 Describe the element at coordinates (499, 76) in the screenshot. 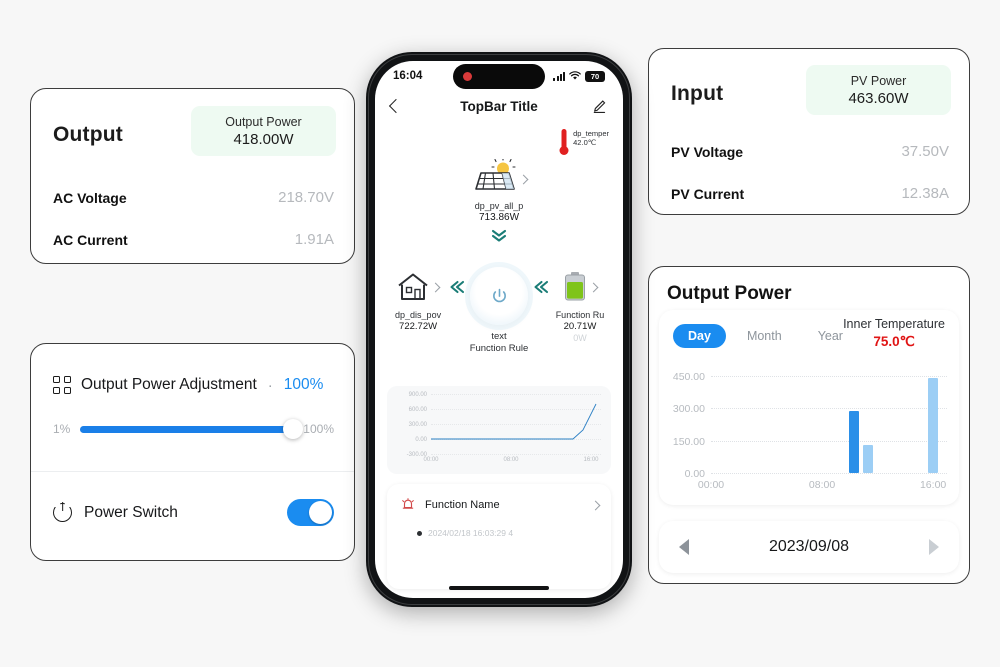

I see `status-bar: 16:04 70` at that location.